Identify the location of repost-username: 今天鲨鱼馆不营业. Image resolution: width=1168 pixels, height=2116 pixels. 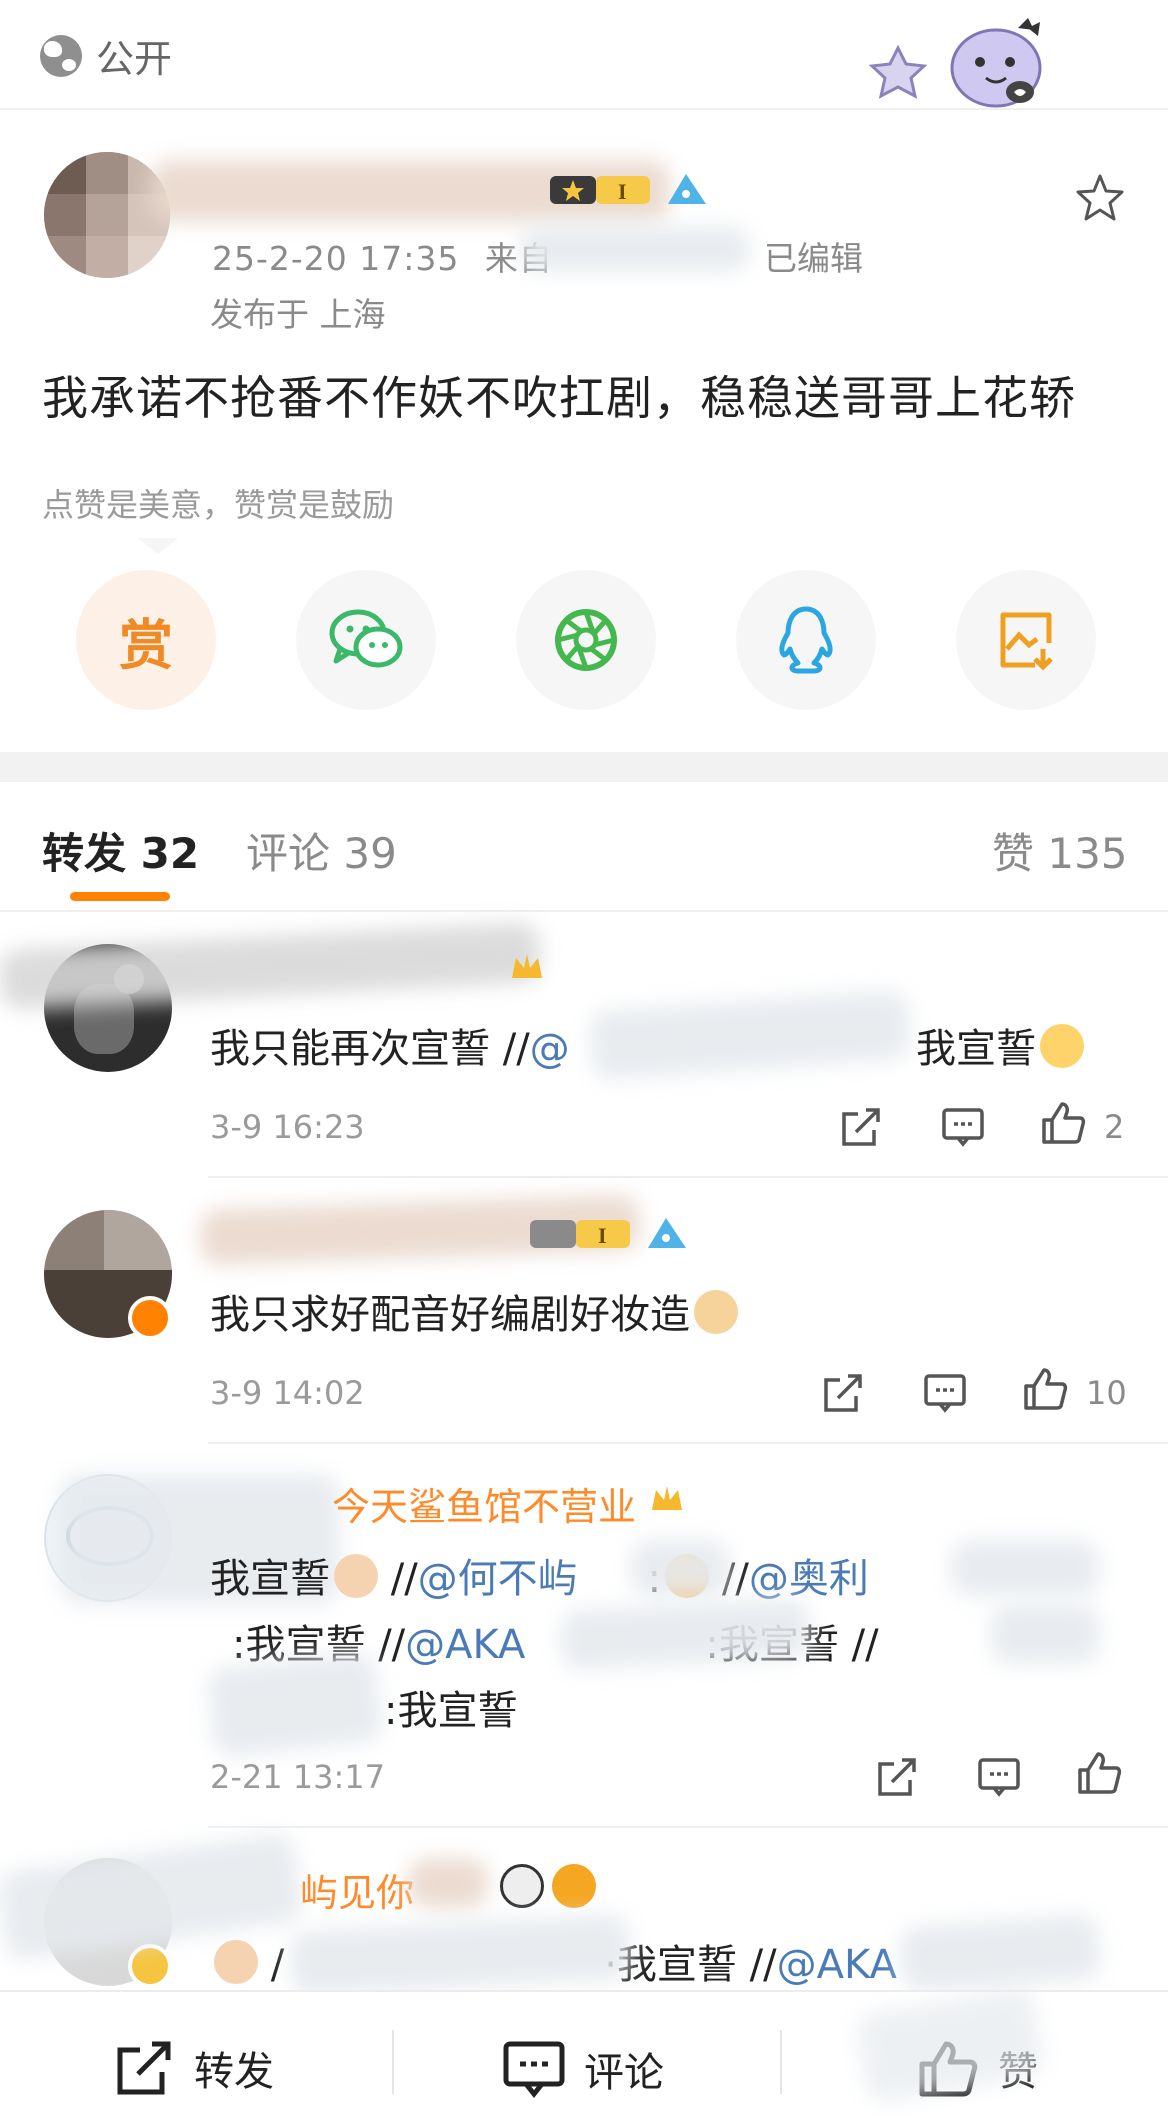
(484, 1503).